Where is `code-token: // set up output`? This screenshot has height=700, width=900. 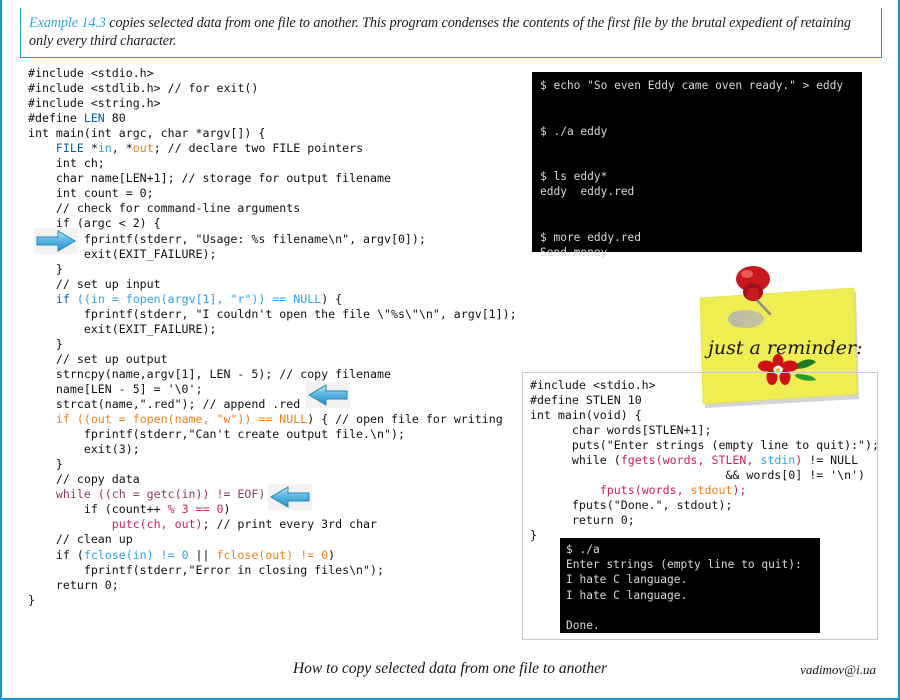 code-token: // set up output is located at coordinates (98, 358).